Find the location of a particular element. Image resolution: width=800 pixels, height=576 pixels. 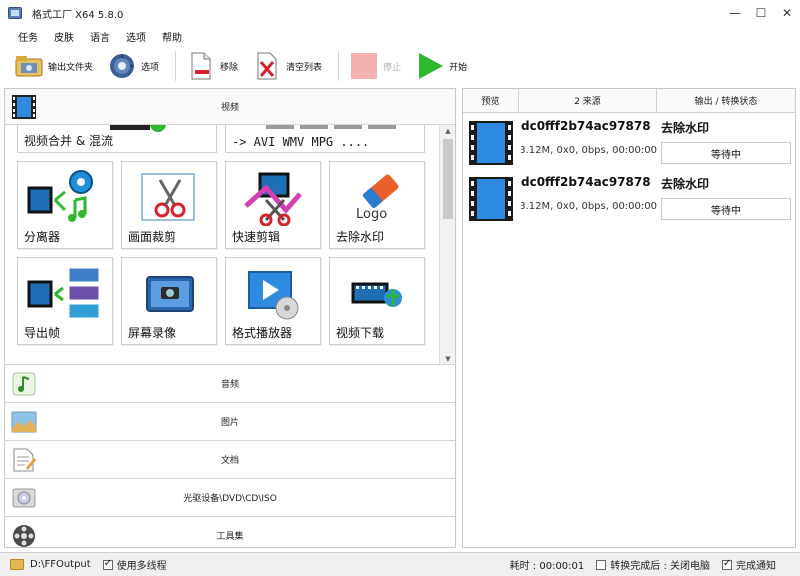

notify-option: 完成通知 is located at coordinates (749, 564).